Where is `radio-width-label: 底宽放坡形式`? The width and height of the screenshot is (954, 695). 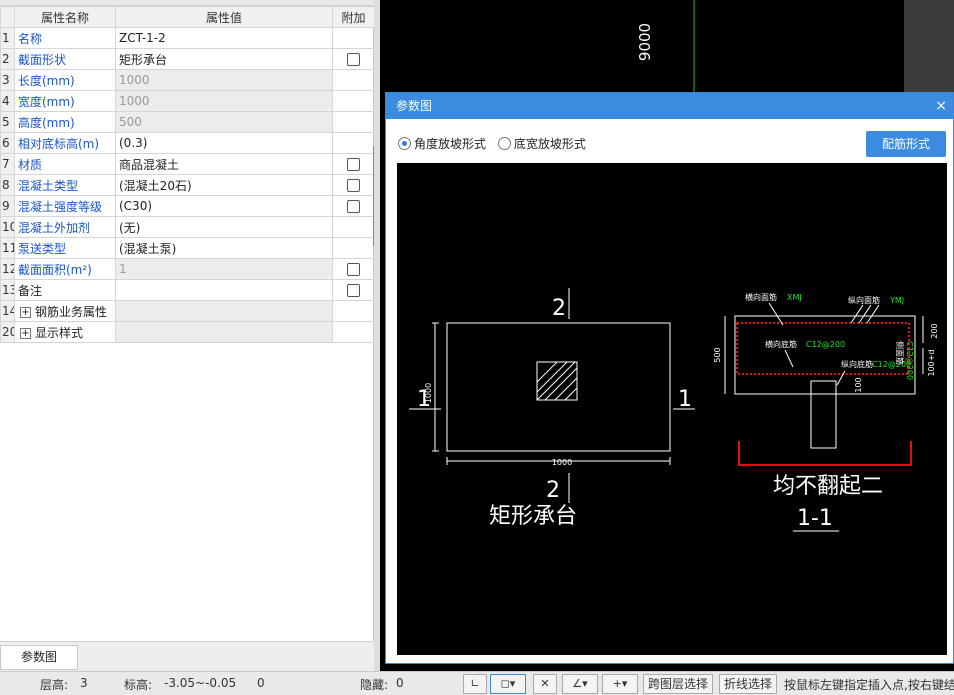 radio-width-label: 底宽放坡形式 is located at coordinates (550, 144).